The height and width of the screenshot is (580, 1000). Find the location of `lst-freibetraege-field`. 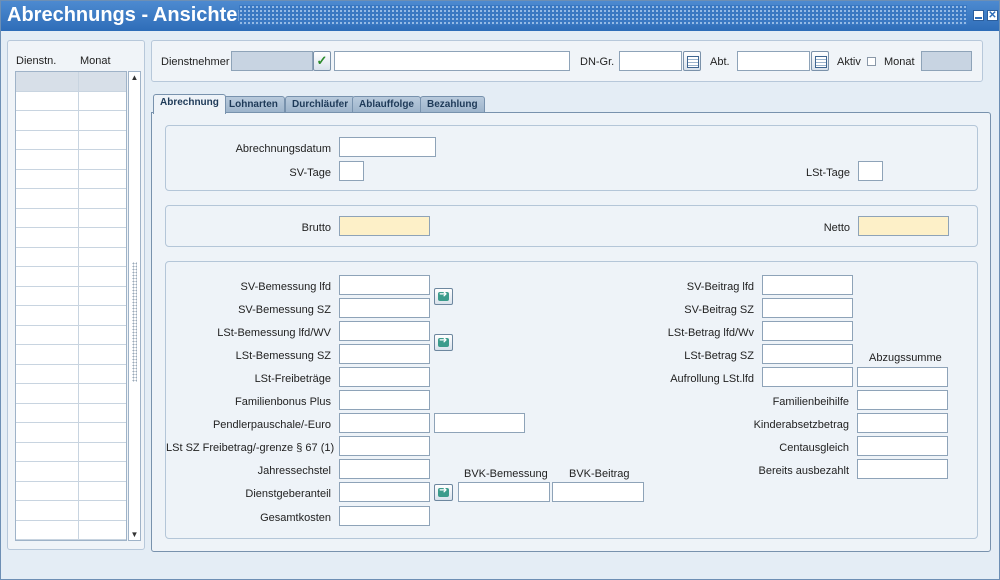

lst-freibetraege-field is located at coordinates (384, 377).